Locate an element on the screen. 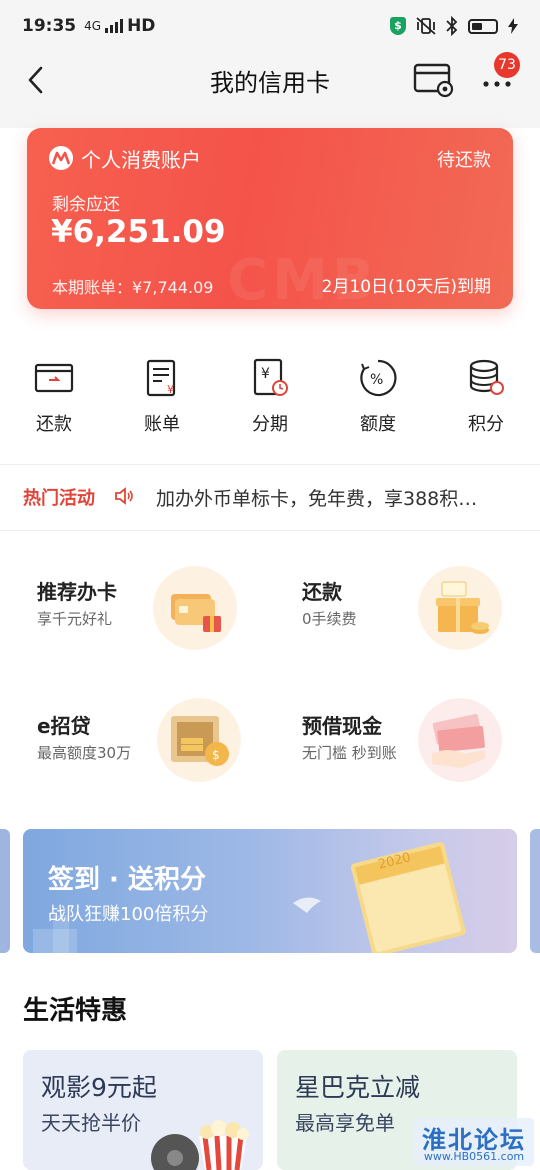 This screenshot has width=540, height=1170. signal-indicator: 4G HD is located at coordinates (119, 26).